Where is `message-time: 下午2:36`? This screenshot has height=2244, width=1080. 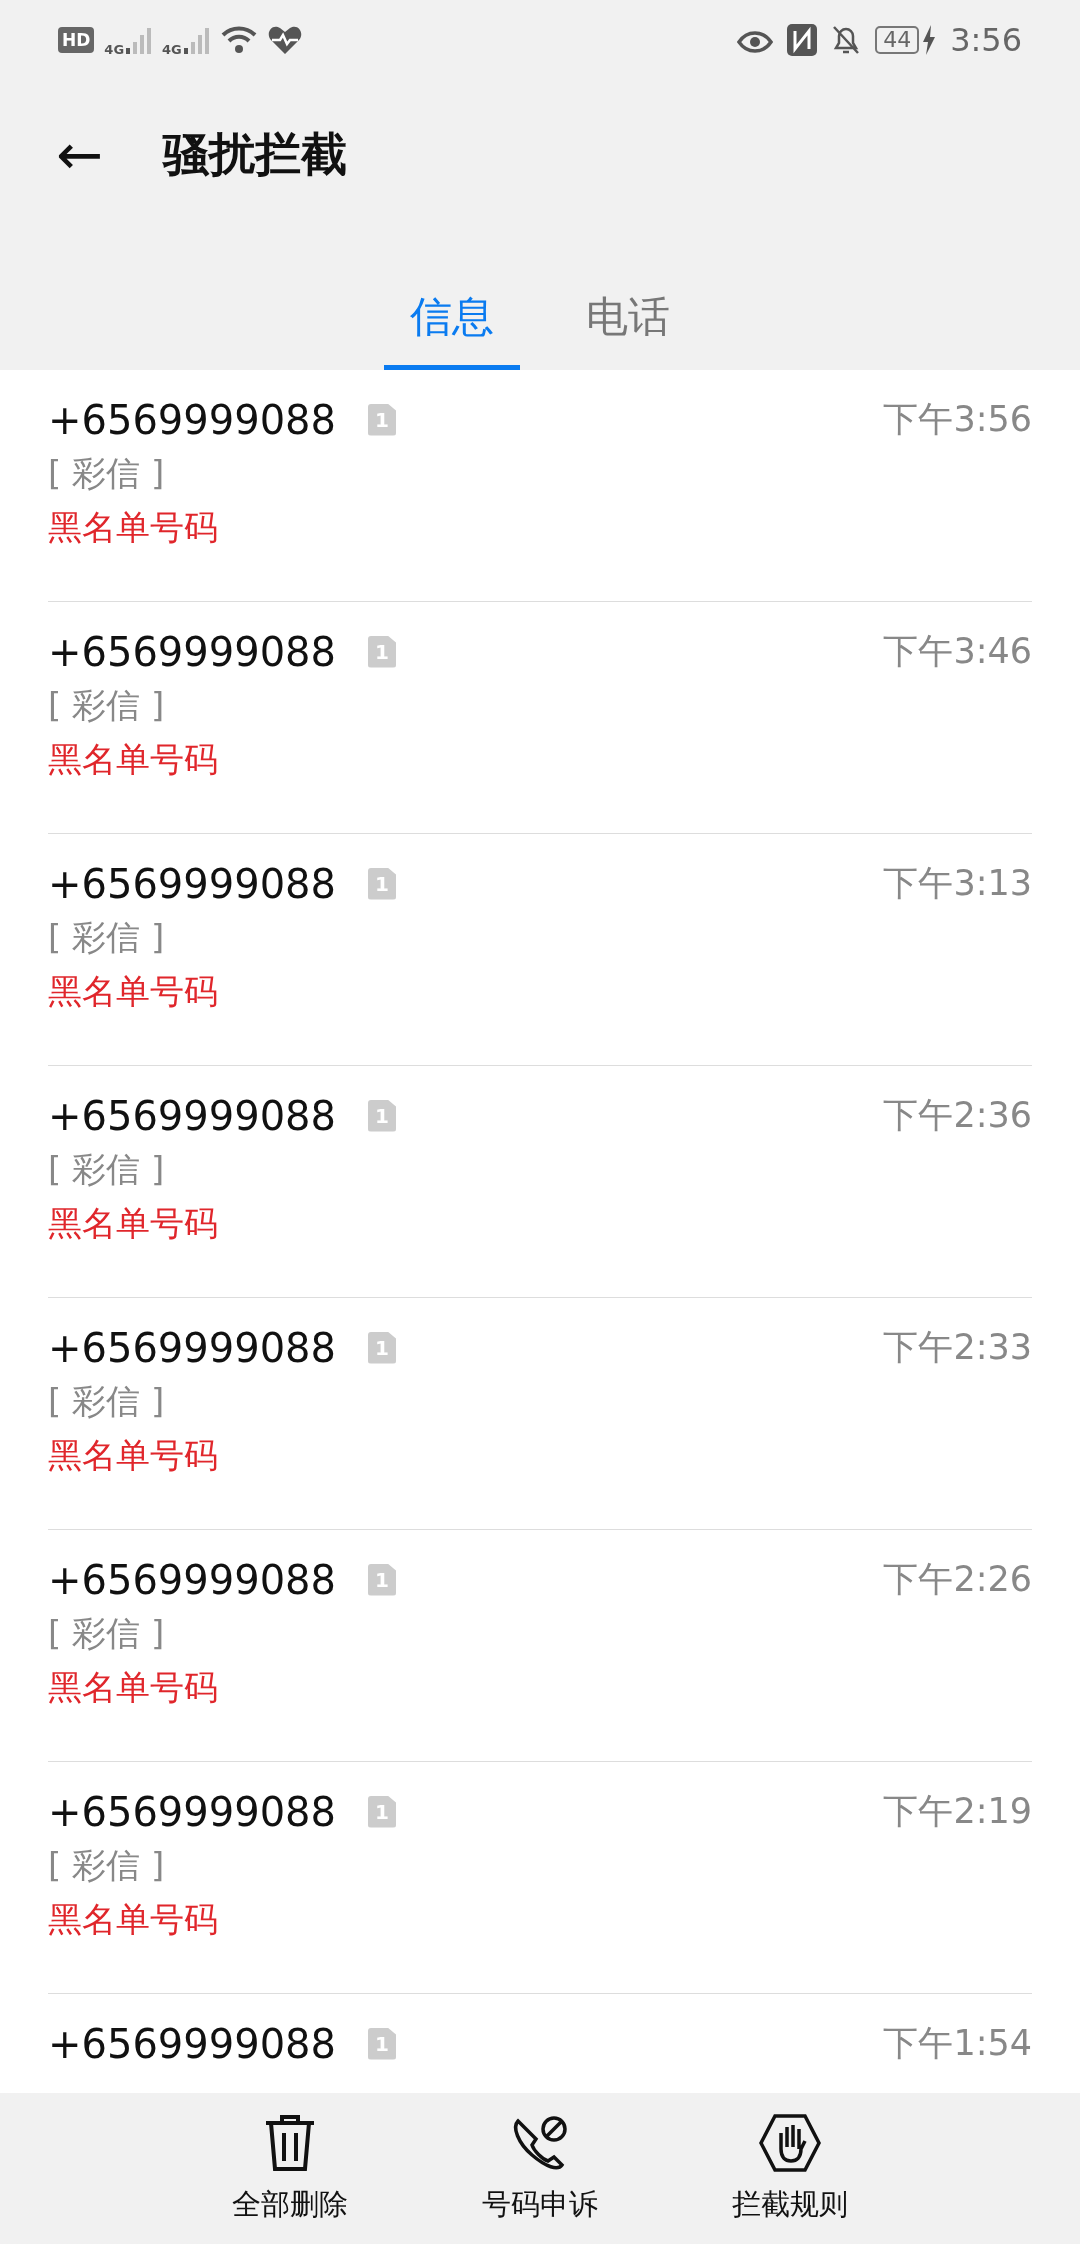
message-time: 下午2:36 is located at coordinates (957, 1115).